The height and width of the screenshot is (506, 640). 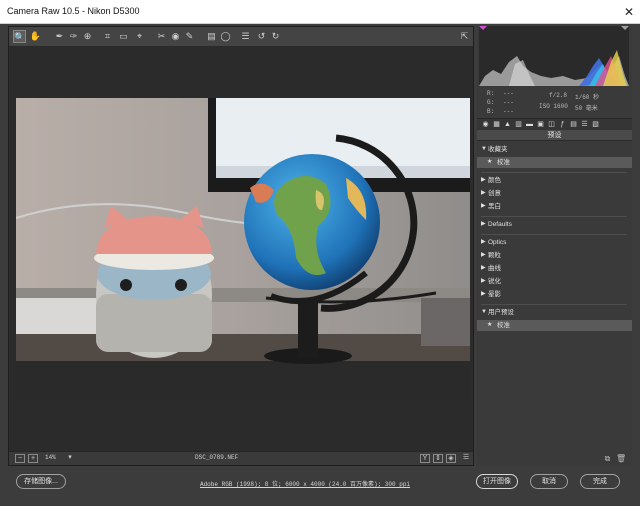 I want to click on red-eye-tool-icon: ◉, so click(x=175, y=36).